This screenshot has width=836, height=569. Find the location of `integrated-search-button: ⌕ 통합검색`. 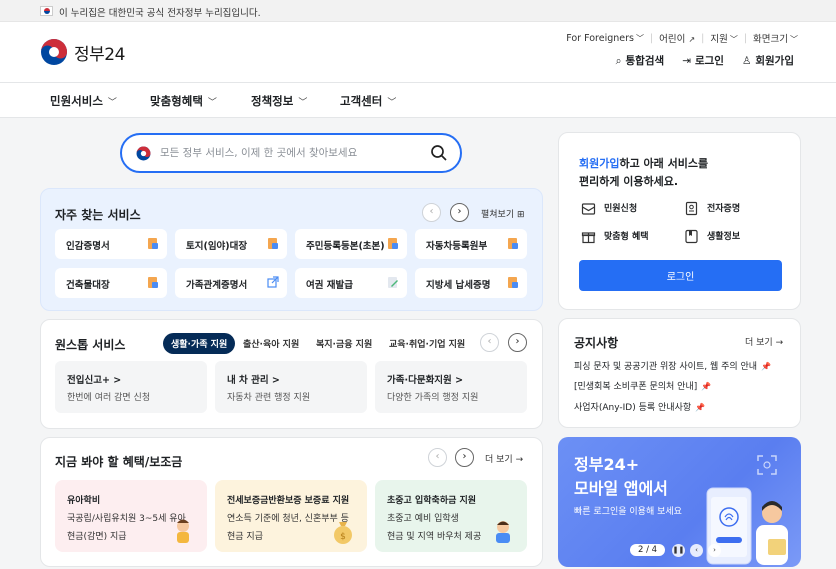

integrated-search-button: ⌕ 통합검색 is located at coordinates (640, 60).